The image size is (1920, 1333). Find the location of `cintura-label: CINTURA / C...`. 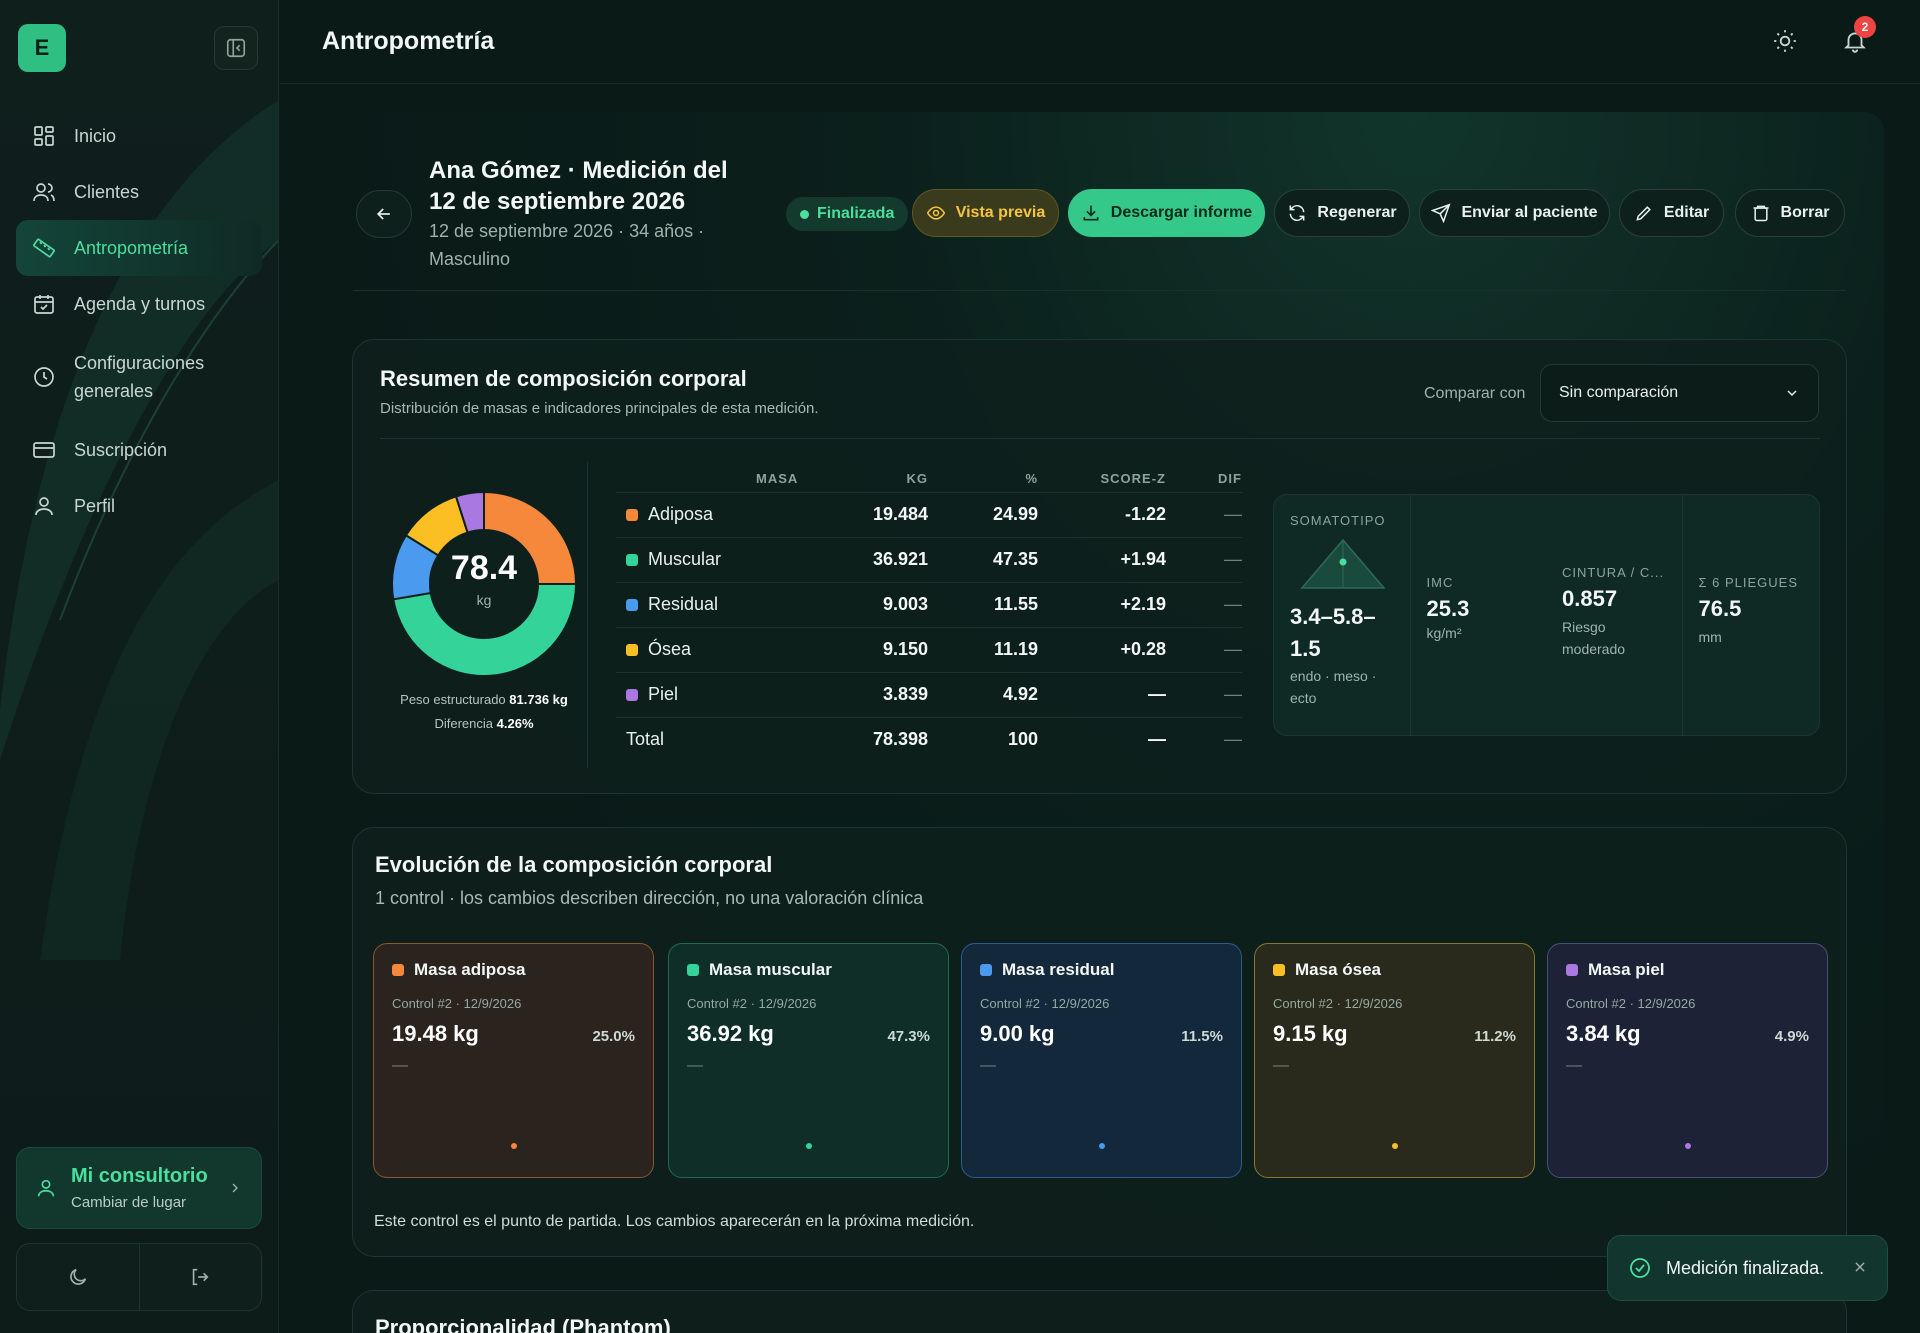

cintura-label: CINTURA / C... is located at coordinates (1613, 572).